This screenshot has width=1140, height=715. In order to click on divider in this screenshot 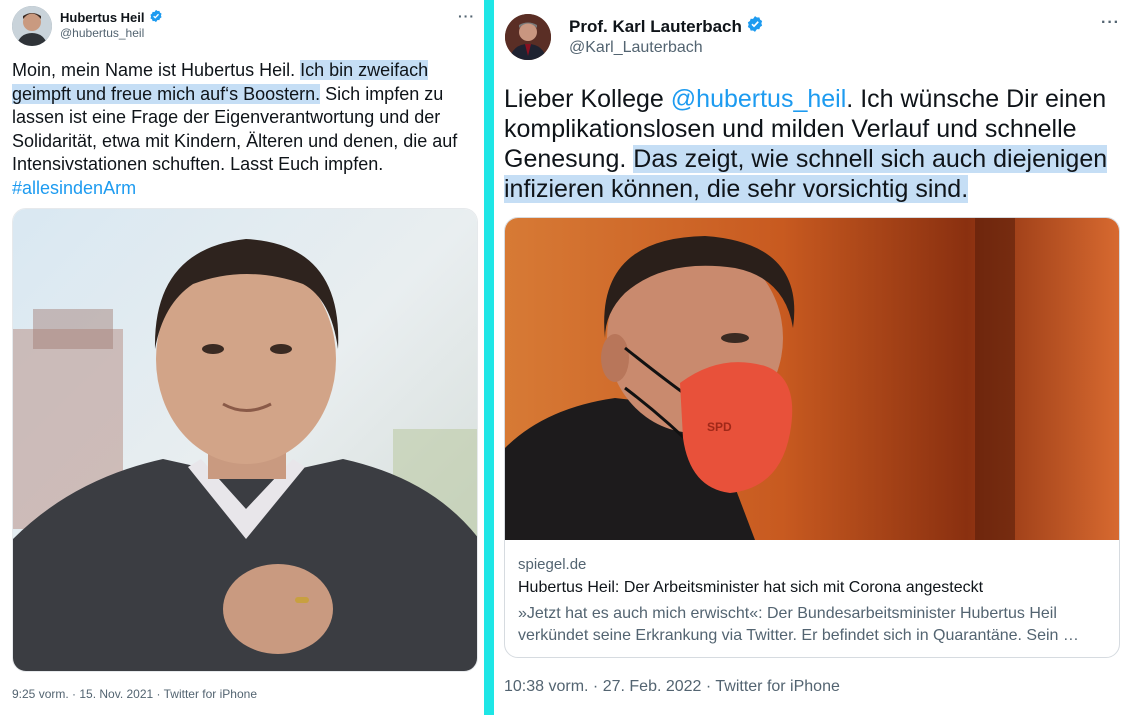, I will do `click(489, 357)`.